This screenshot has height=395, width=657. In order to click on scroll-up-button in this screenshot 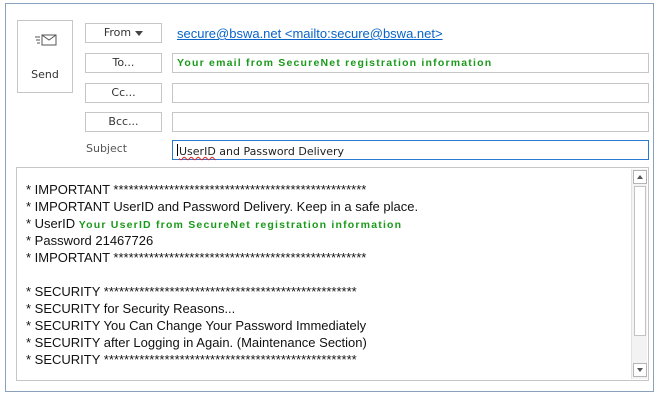, I will do `click(640, 177)`.